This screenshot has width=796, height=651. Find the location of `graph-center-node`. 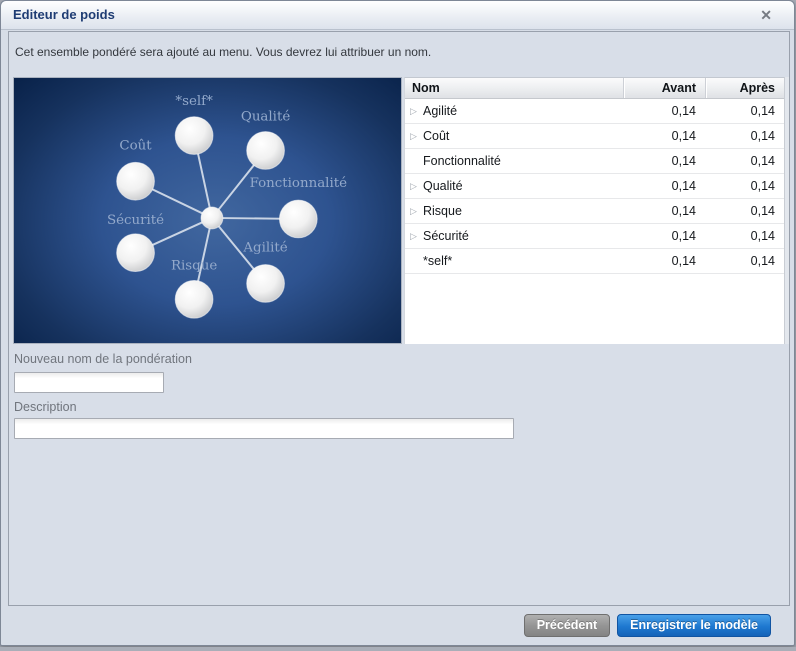

graph-center-node is located at coordinates (212, 218).